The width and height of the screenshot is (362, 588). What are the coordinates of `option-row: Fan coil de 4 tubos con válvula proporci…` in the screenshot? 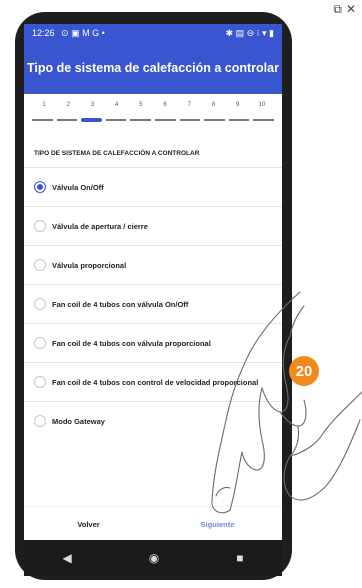 It's located at (153, 342).